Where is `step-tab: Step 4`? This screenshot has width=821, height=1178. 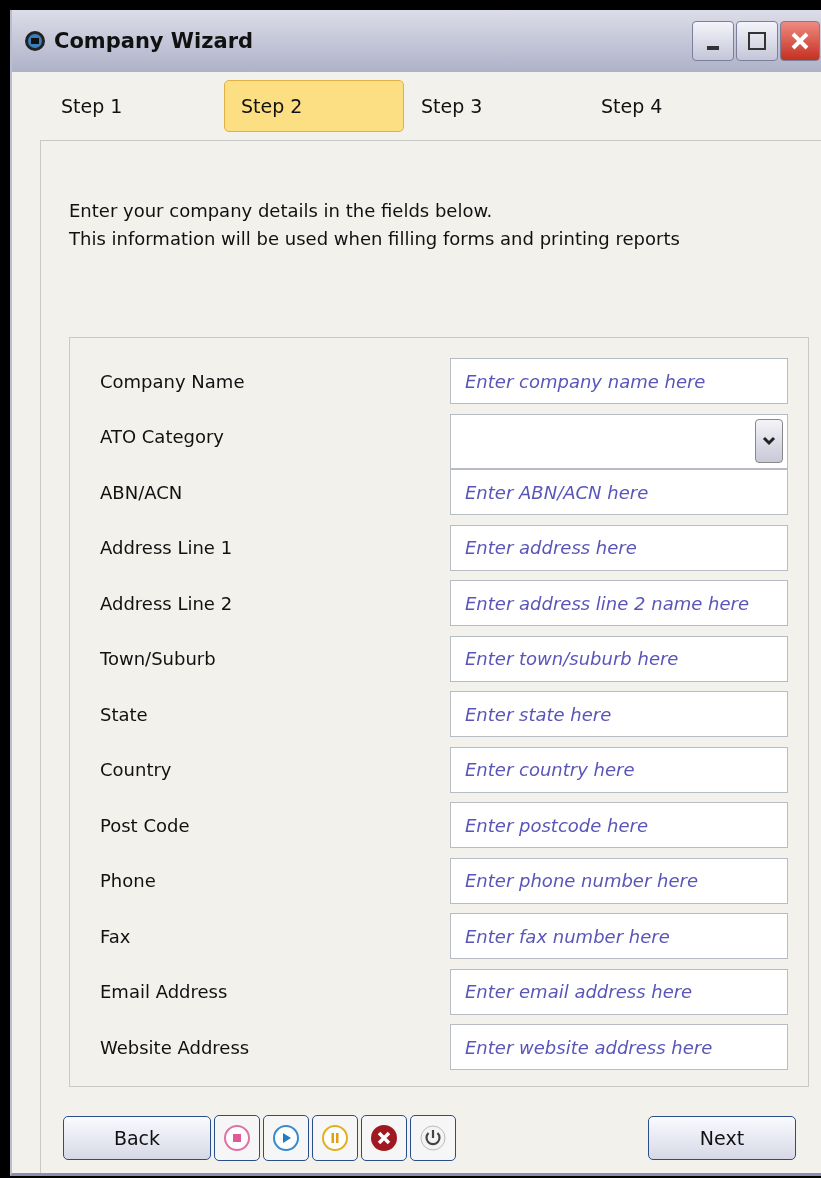 step-tab: Step 4 is located at coordinates (674, 106).